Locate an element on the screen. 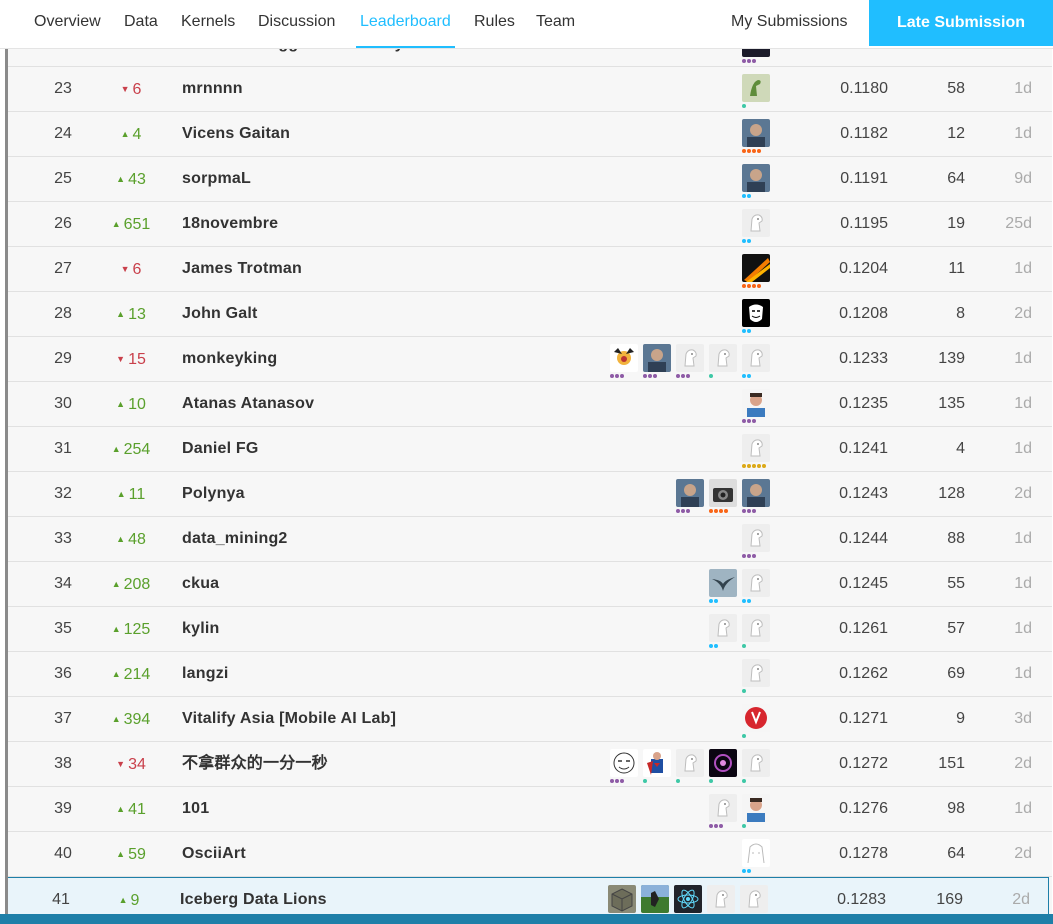  table-row: 30 ▲ 10 Atanas Atanasov 0.1235 135 1d is located at coordinates (530, 404).